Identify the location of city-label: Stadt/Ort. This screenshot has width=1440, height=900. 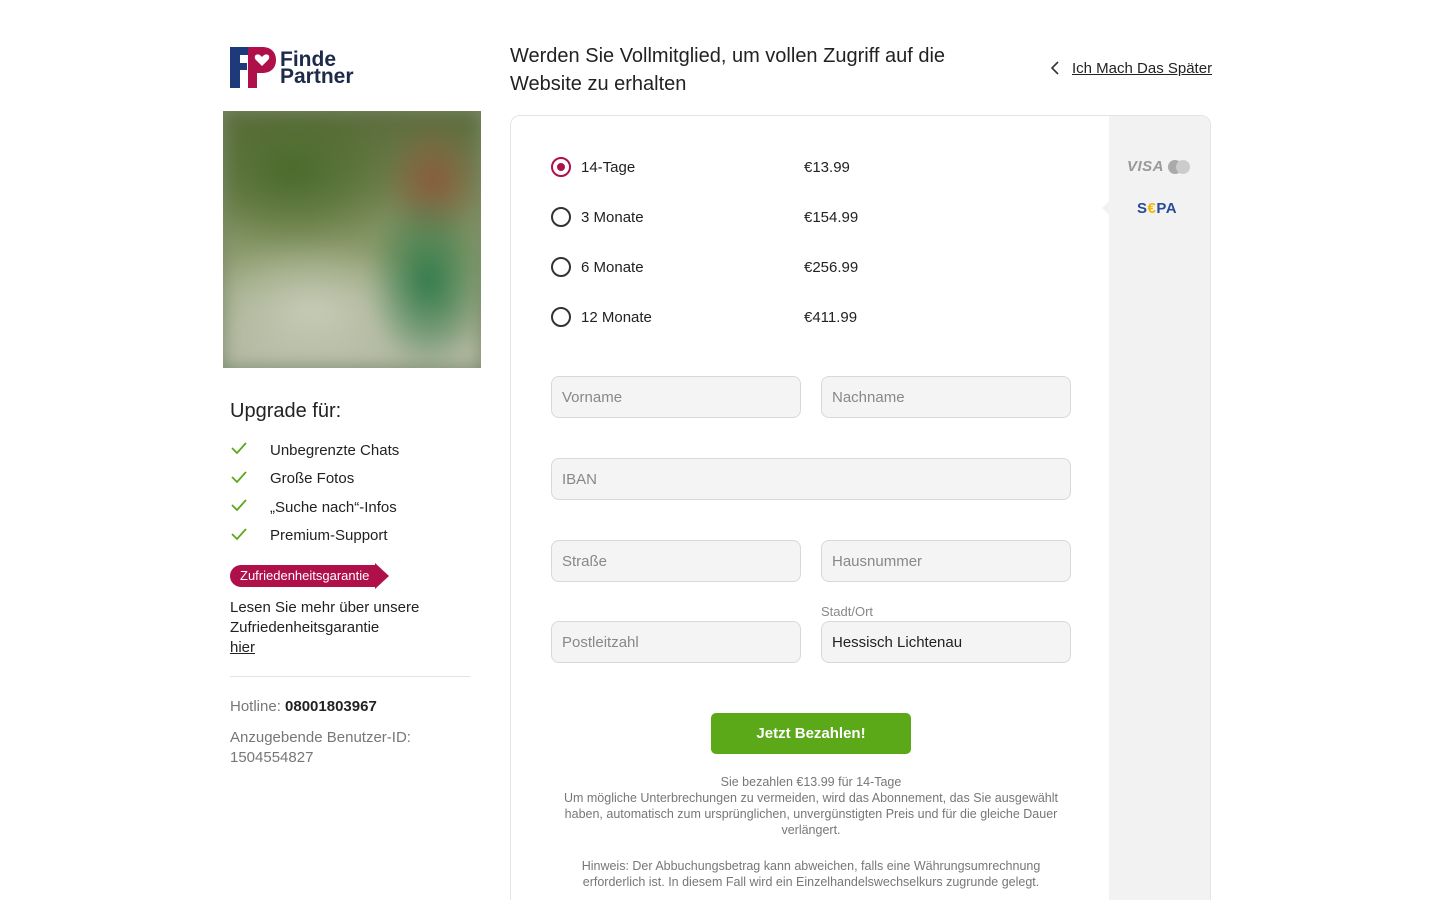
(847, 611).